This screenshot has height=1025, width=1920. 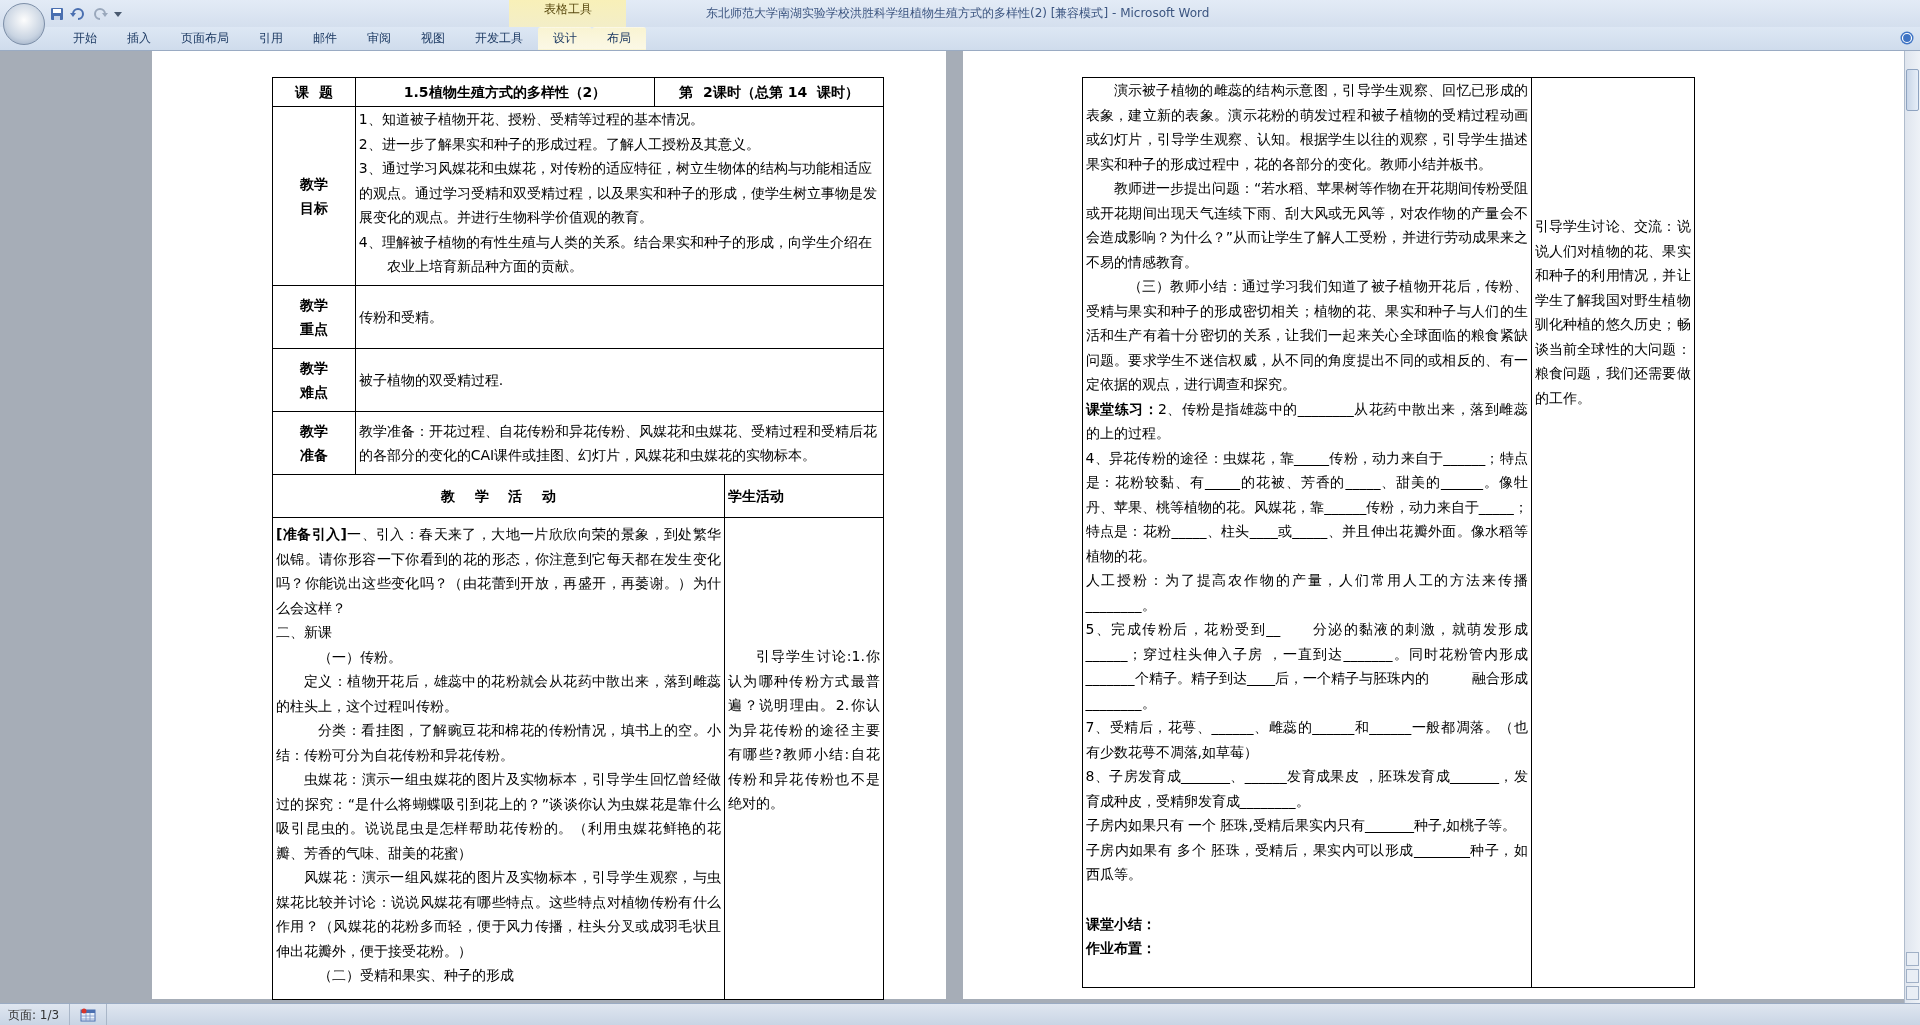 I want to click on contextual-tab-label: 表格工具, so click(x=567, y=13).